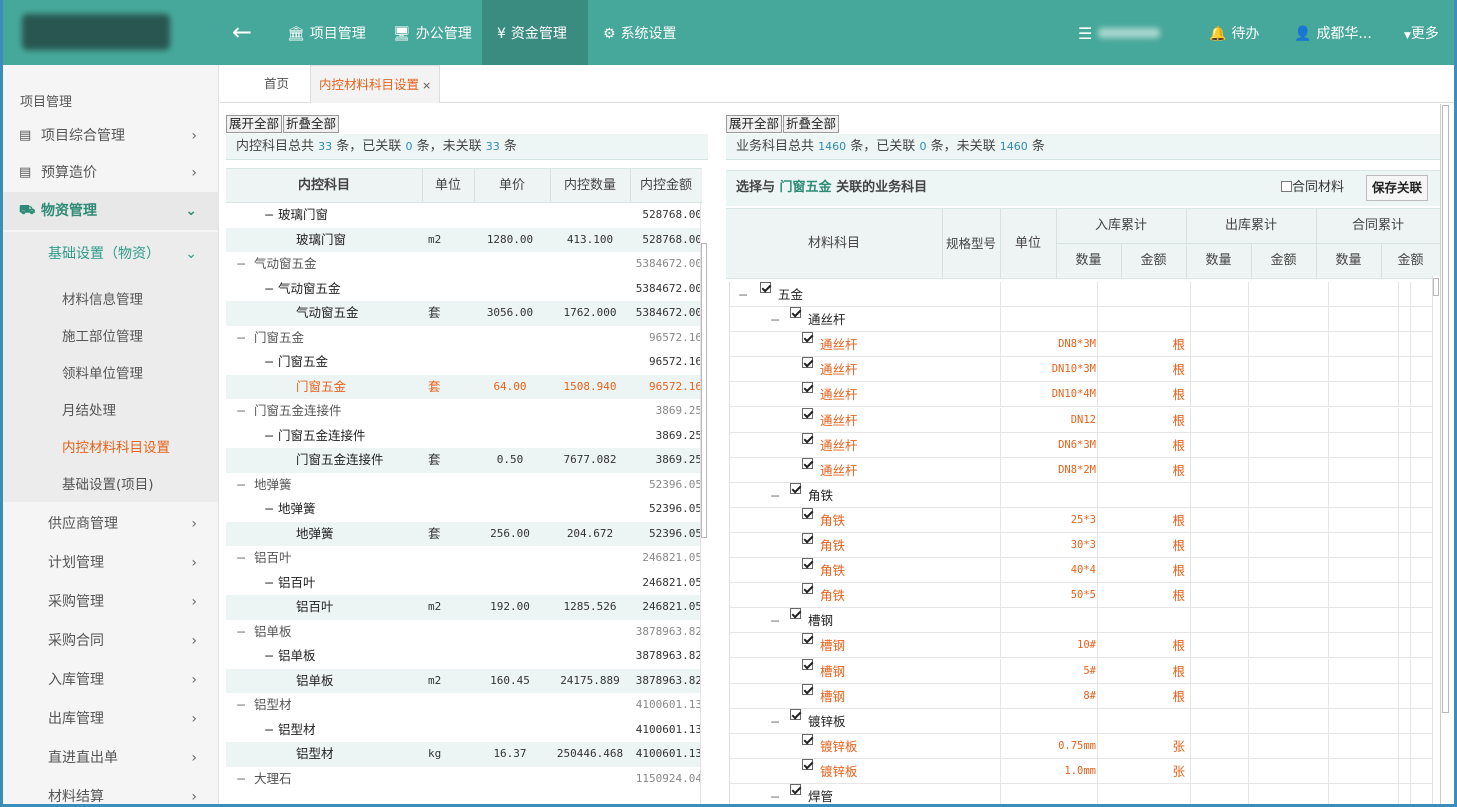  Describe the element at coordinates (1234, 32) in the screenshot. I see `todo-button: 🔔 待办` at that location.